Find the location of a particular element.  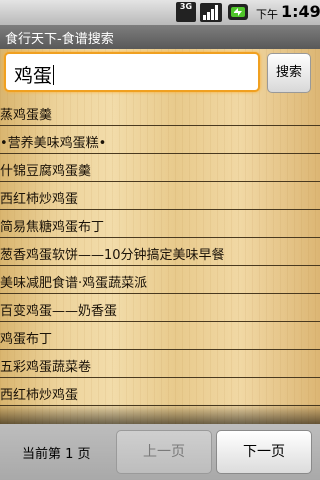

list-item-label: 葱香鸡蛋软饼——10分钟搞定美味早餐 is located at coordinates (112, 255).